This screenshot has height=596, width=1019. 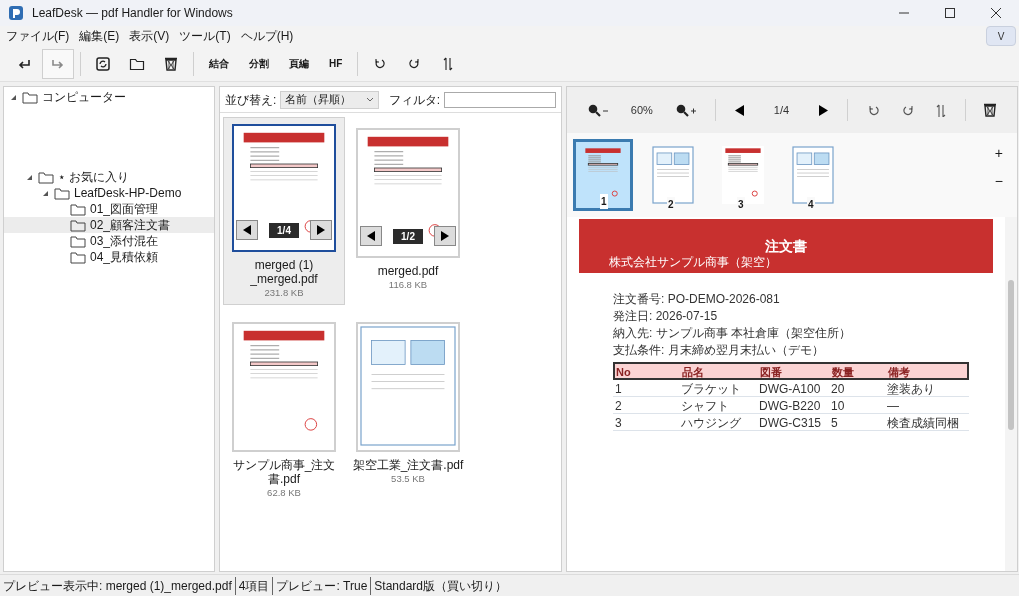 I want to click on page-thumbnail: 2, so click(x=673, y=175).